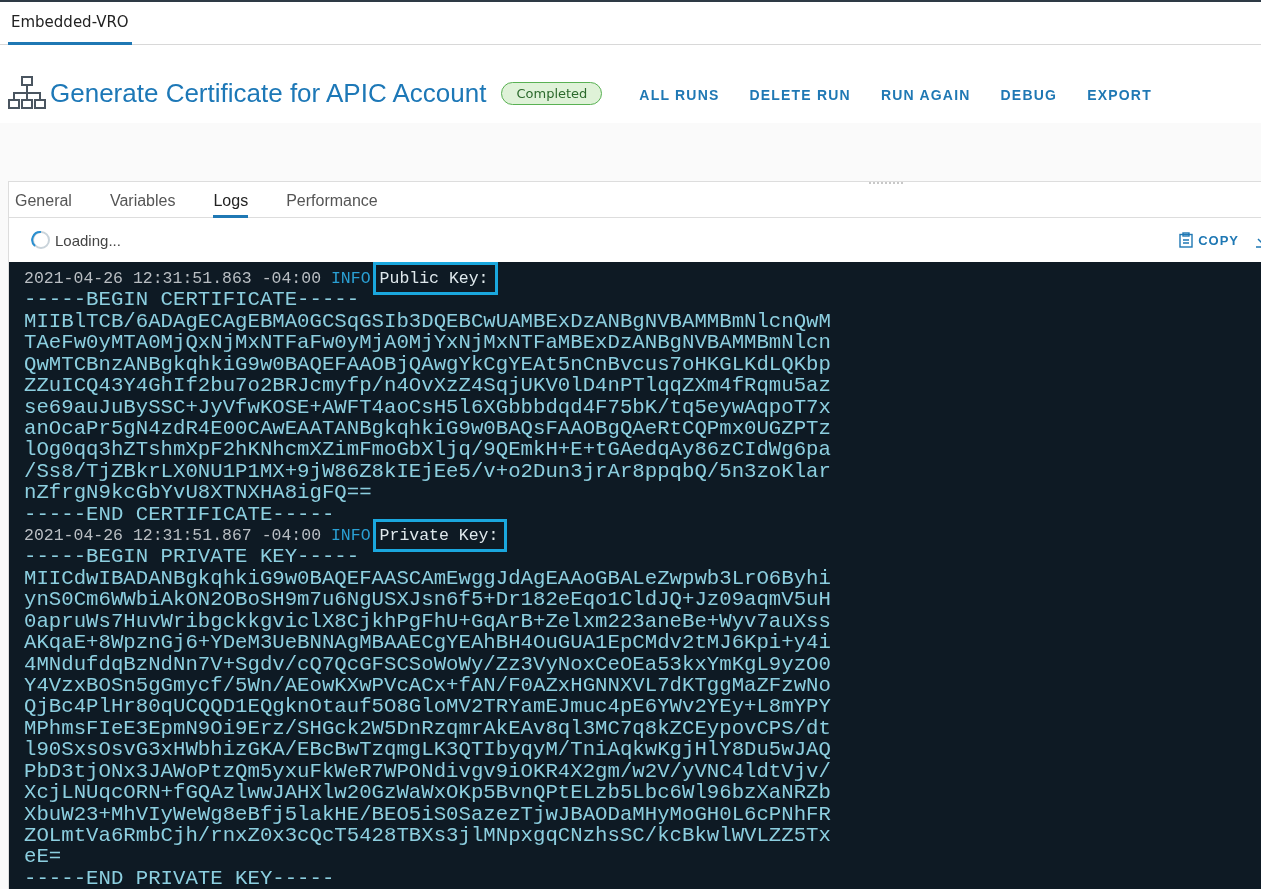  I want to click on log-line: eE=, so click(43, 857).